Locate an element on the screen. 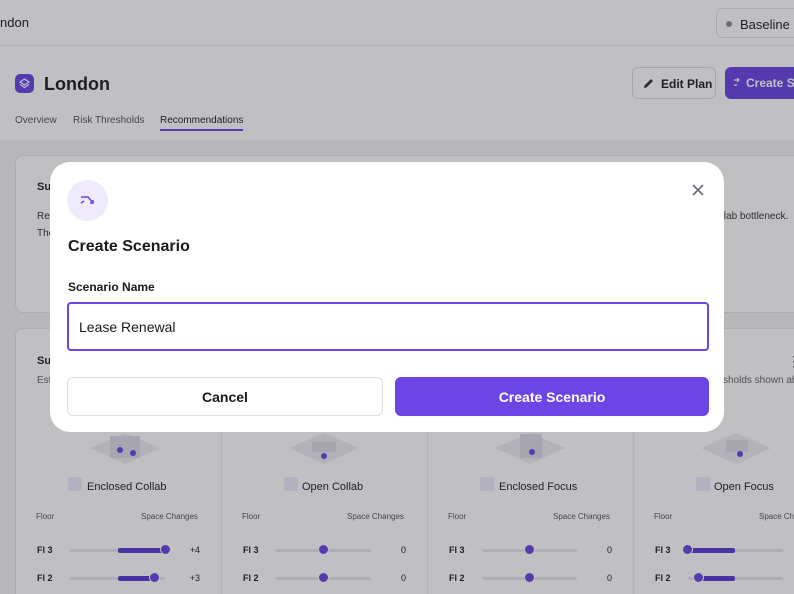 The height and width of the screenshot is (594, 794). shuffle-icon is located at coordinates (87, 200).